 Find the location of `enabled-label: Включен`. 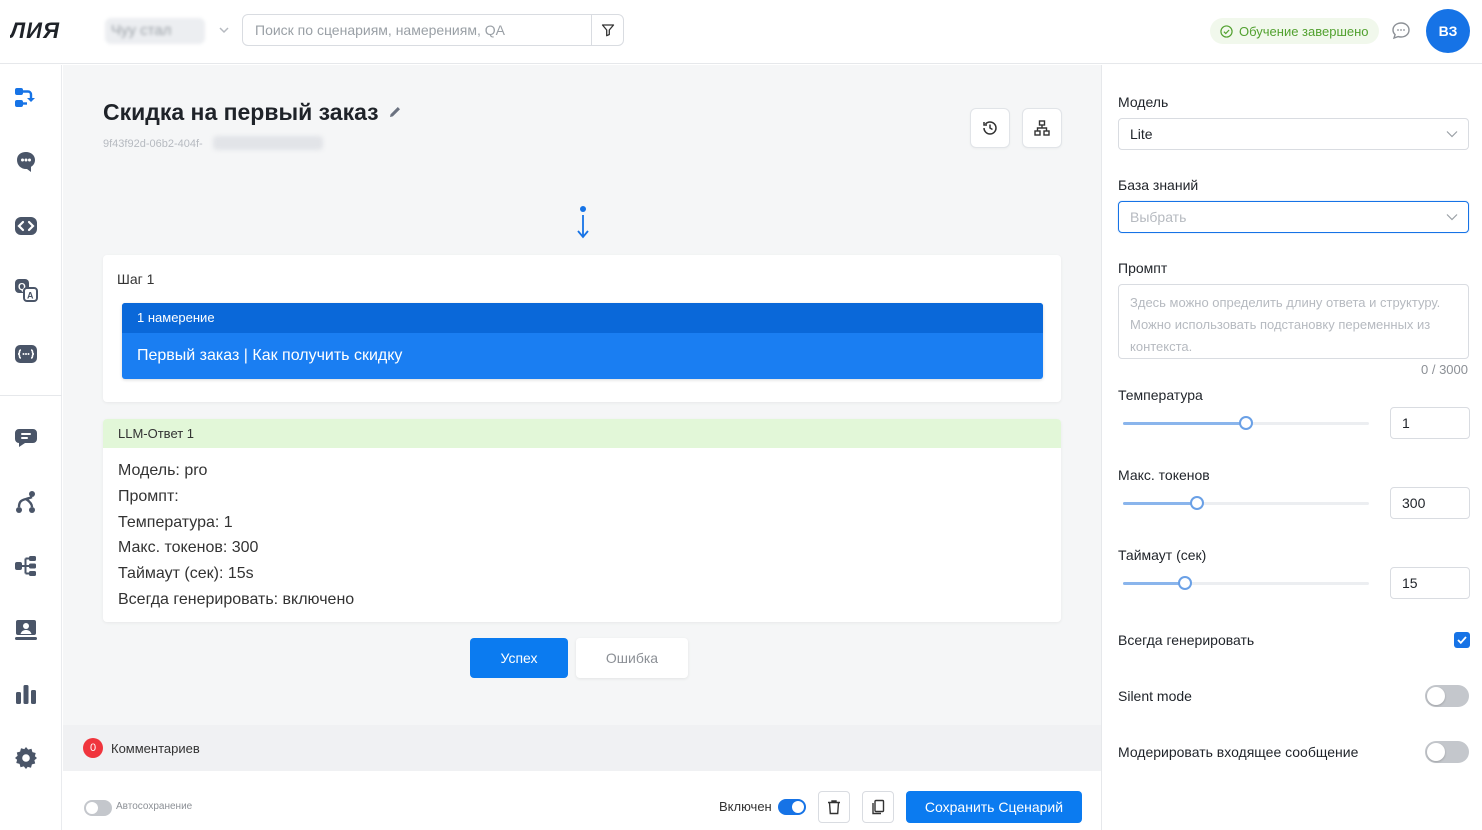

enabled-label: Включен is located at coordinates (745, 806).